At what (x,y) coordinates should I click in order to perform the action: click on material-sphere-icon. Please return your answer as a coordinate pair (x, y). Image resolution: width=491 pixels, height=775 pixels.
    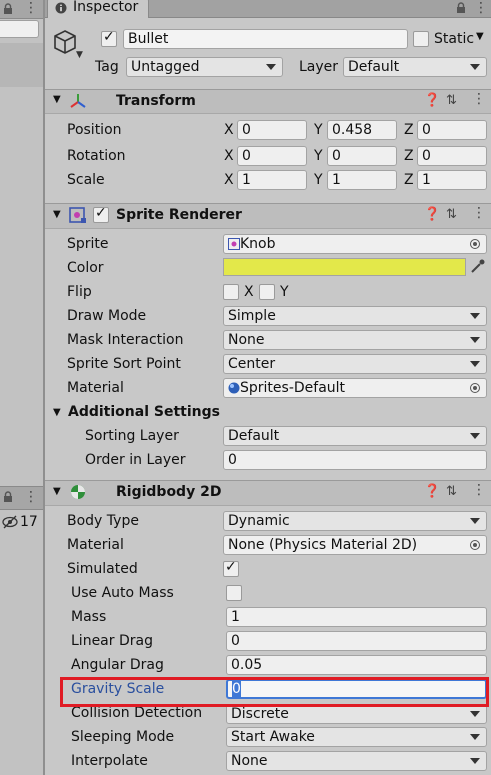
    Looking at the image, I should click on (234, 388).